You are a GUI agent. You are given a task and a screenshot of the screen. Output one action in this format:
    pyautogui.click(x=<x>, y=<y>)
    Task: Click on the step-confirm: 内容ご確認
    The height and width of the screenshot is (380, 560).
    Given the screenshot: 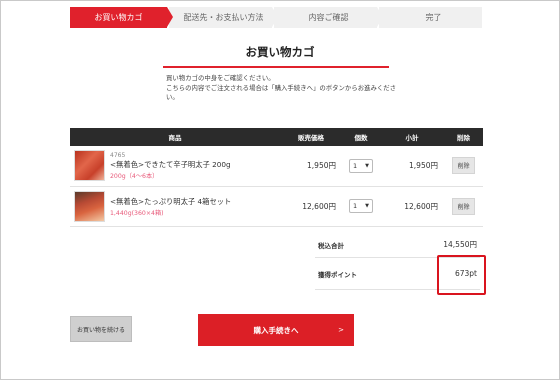 What is the action you would take?
    pyautogui.click(x=328, y=17)
    